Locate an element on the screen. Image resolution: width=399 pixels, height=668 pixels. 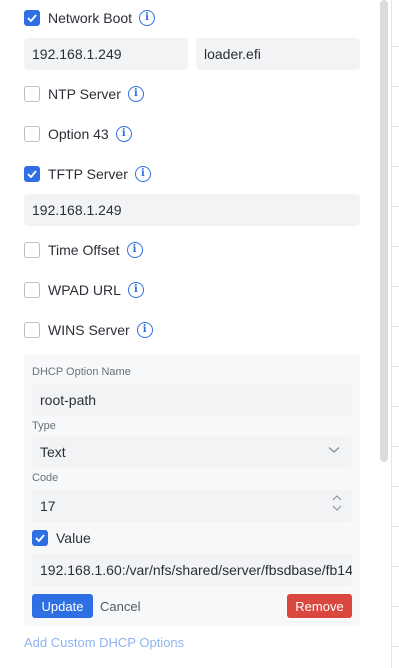
wpad-url-checkbox is located at coordinates (32, 290).